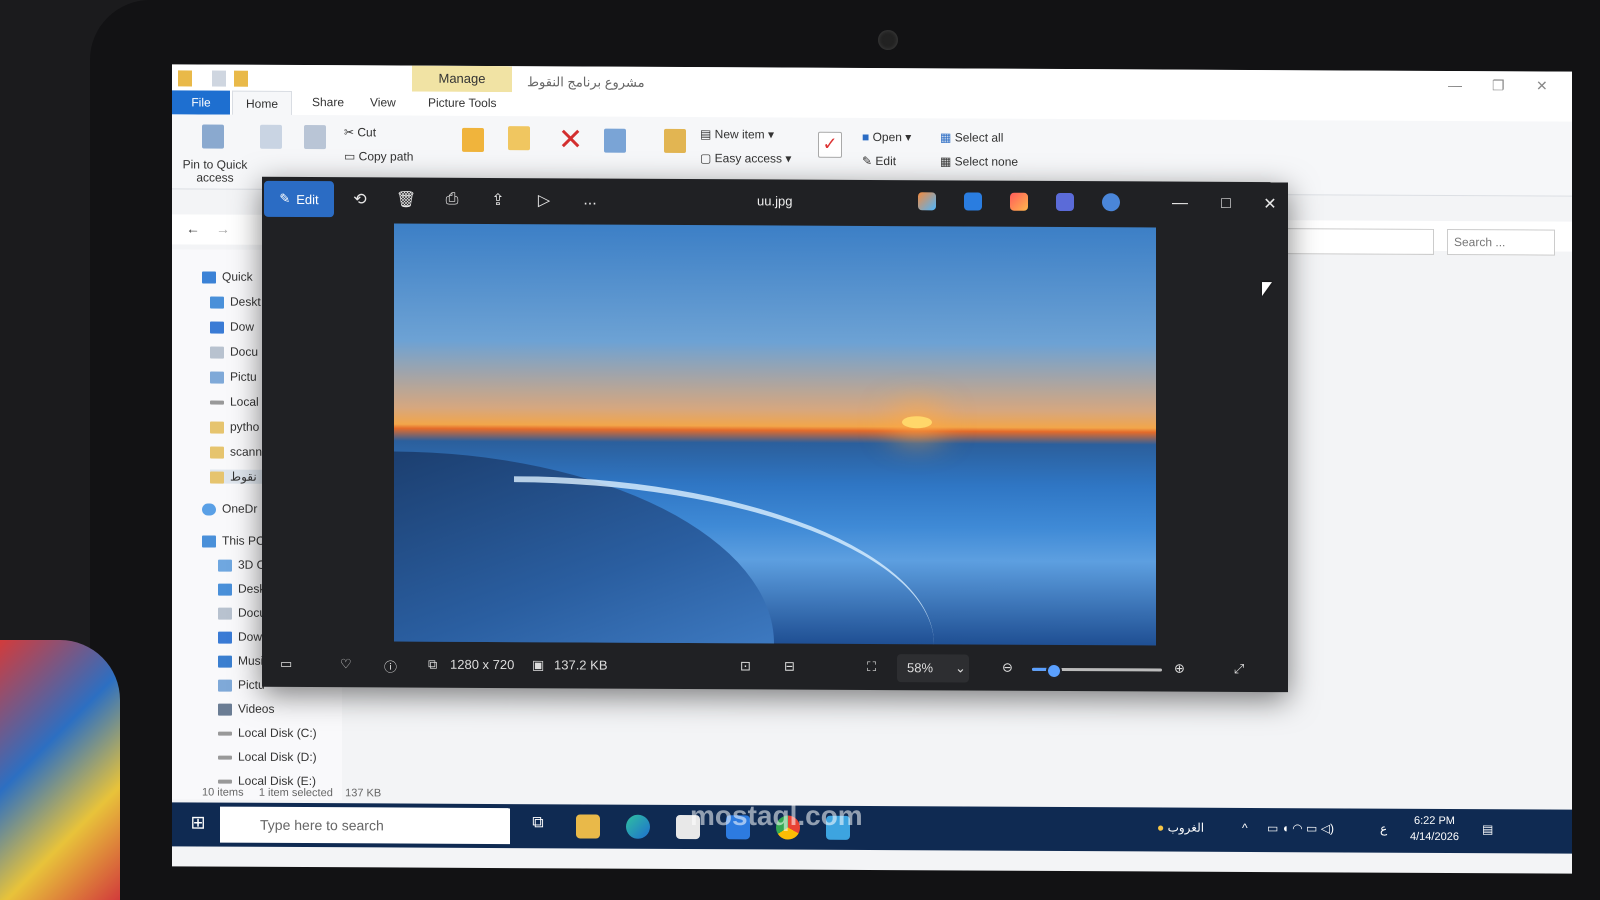 The image size is (1600, 900). Describe the element at coordinates (251, 660) in the screenshot. I see `nav-label: Musi` at that location.